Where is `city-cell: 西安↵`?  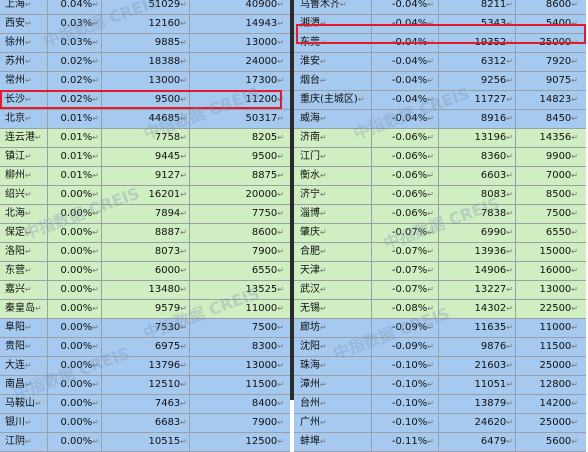 city-cell: 西安↵ is located at coordinates (24, 24).